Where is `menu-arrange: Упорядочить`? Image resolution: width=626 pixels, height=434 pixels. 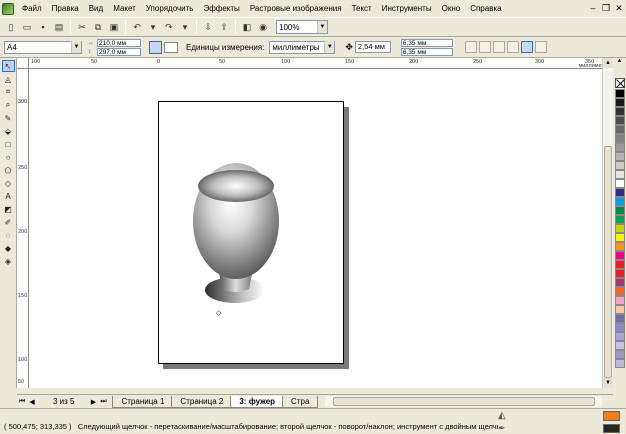 menu-arrange: Упорядочить is located at coordinates (170, 8).